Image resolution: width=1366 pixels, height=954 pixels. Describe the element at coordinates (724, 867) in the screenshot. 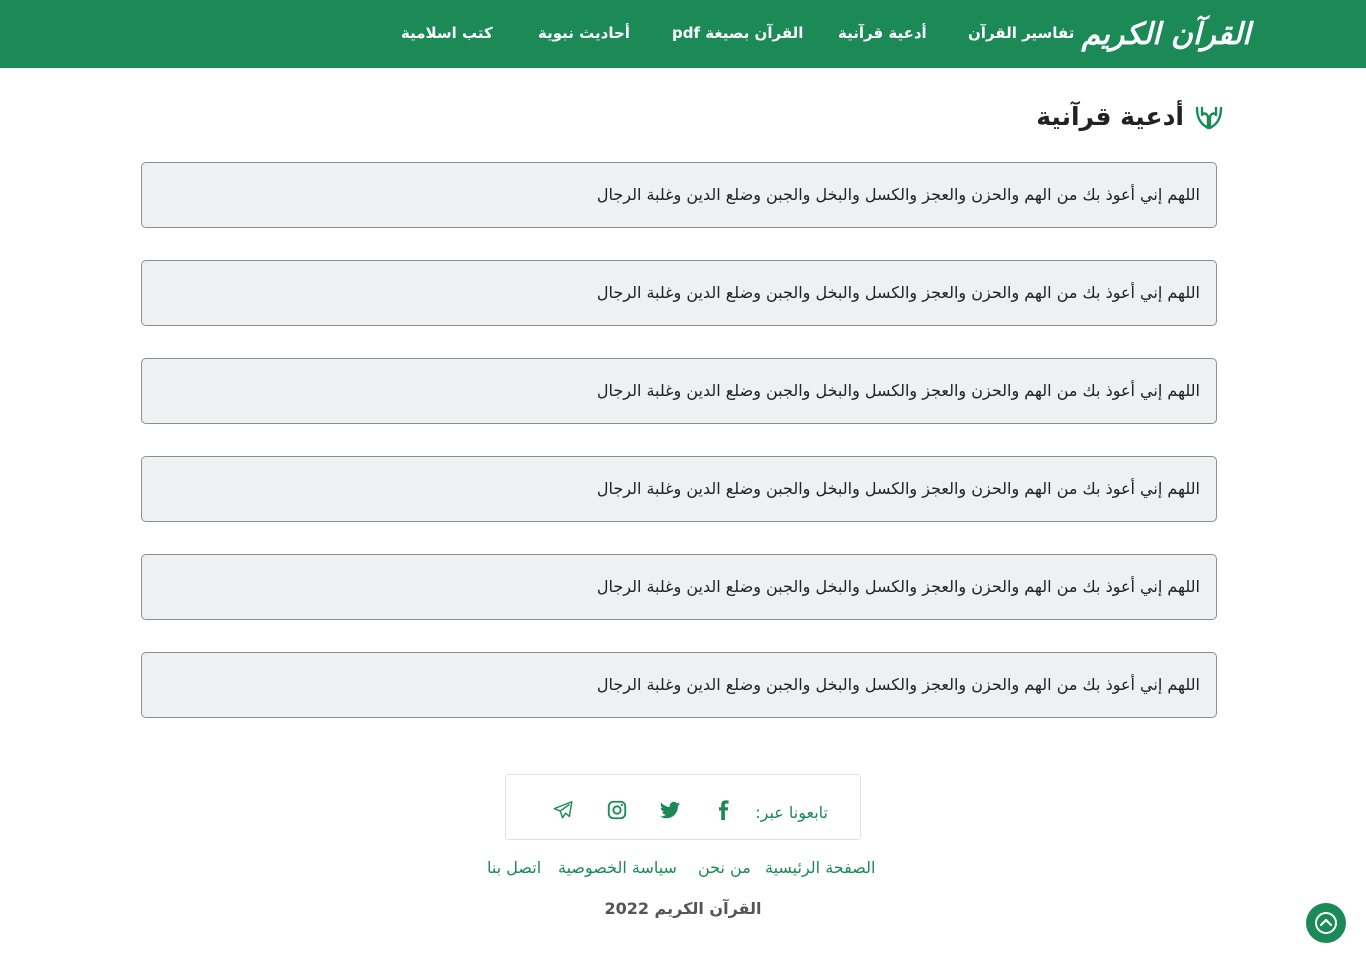

I see `footer-link-about: من نحن` at that location.